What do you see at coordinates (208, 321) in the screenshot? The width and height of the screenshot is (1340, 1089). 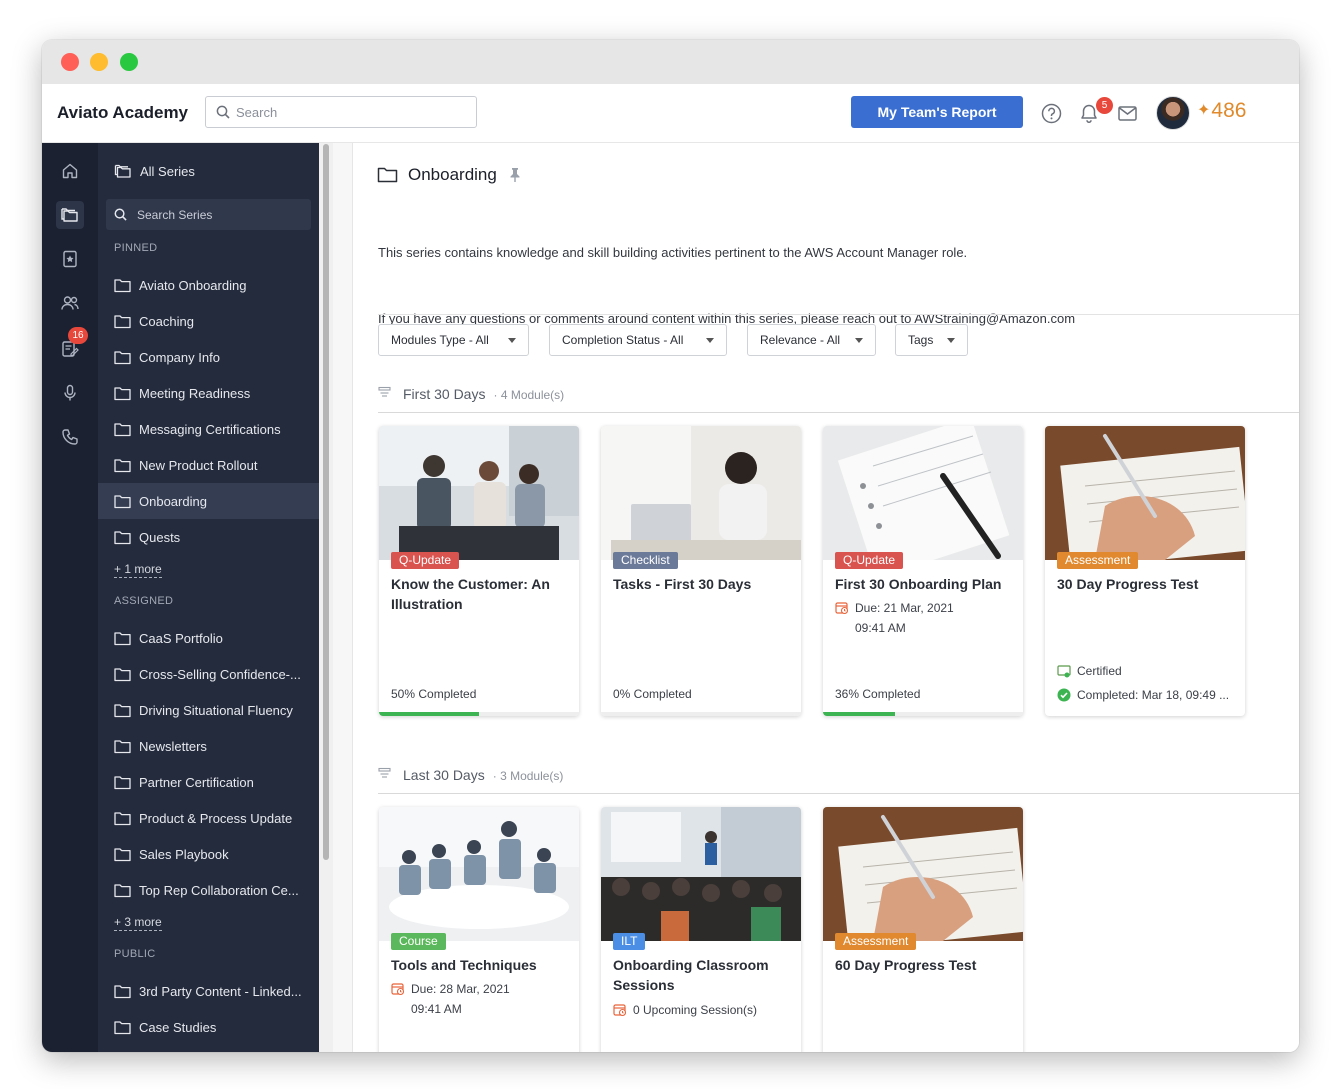 I see `sidebar-item-coaching: Coaching` at bounding box center [208, 321].